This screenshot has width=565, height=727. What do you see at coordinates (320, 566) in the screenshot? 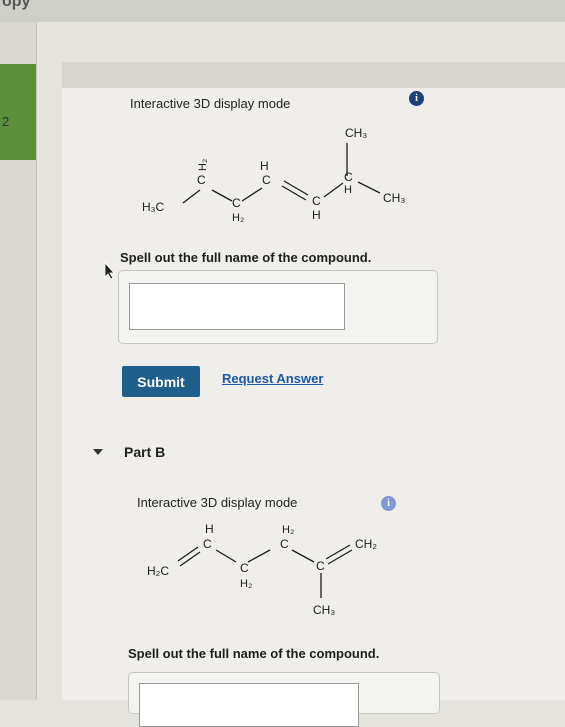
I see `label-b-c4: C` at bounding box center [320, 566].